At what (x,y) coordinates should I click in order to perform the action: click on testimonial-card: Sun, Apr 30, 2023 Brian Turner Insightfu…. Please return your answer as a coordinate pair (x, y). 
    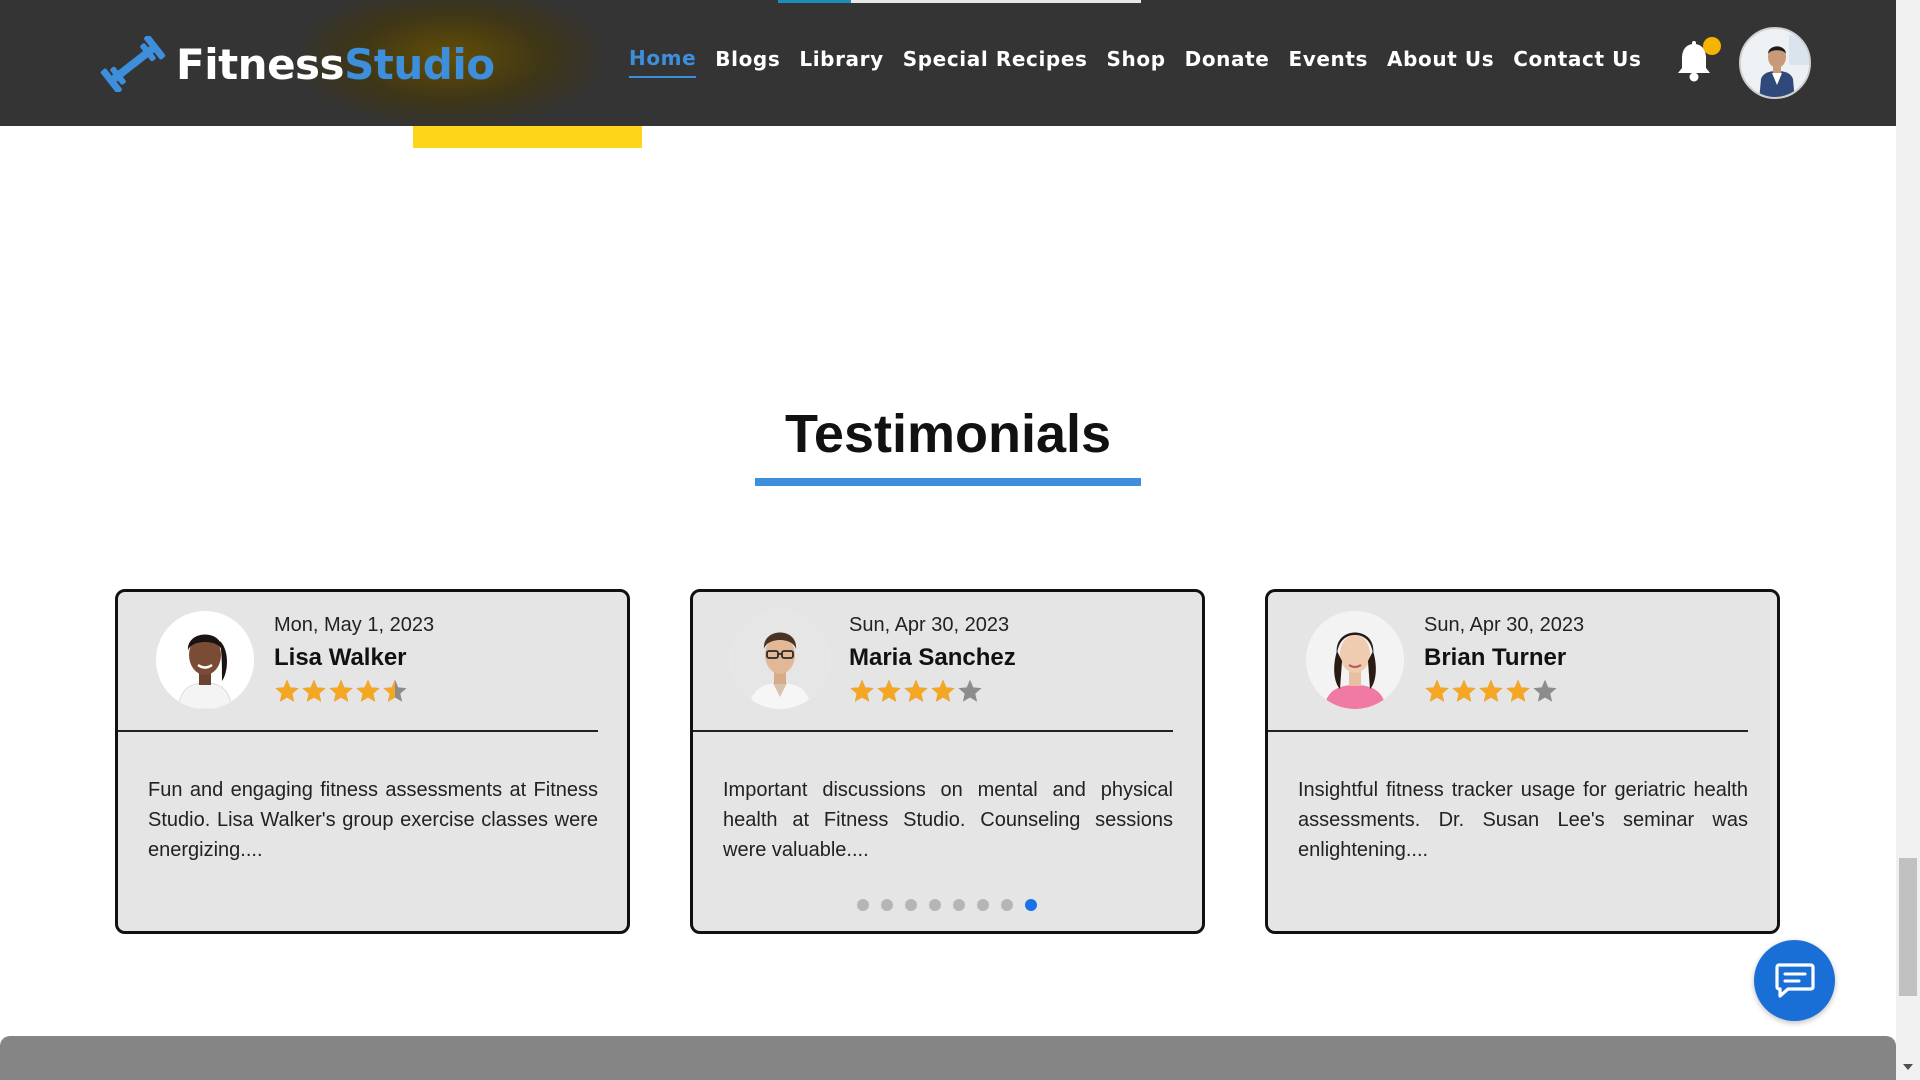
    Looking at the image, I should click on (1522, 761).